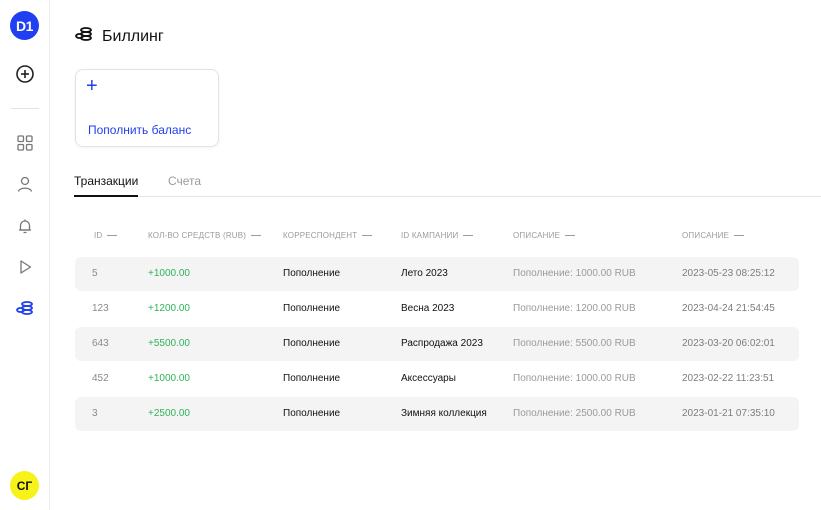  I want to click on cell-campaign: Аксессуары, so click(428, 378).